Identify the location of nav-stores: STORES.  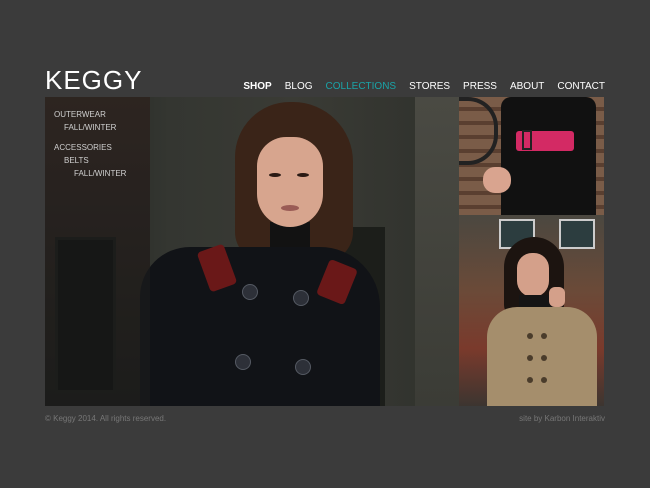
(429, 87).